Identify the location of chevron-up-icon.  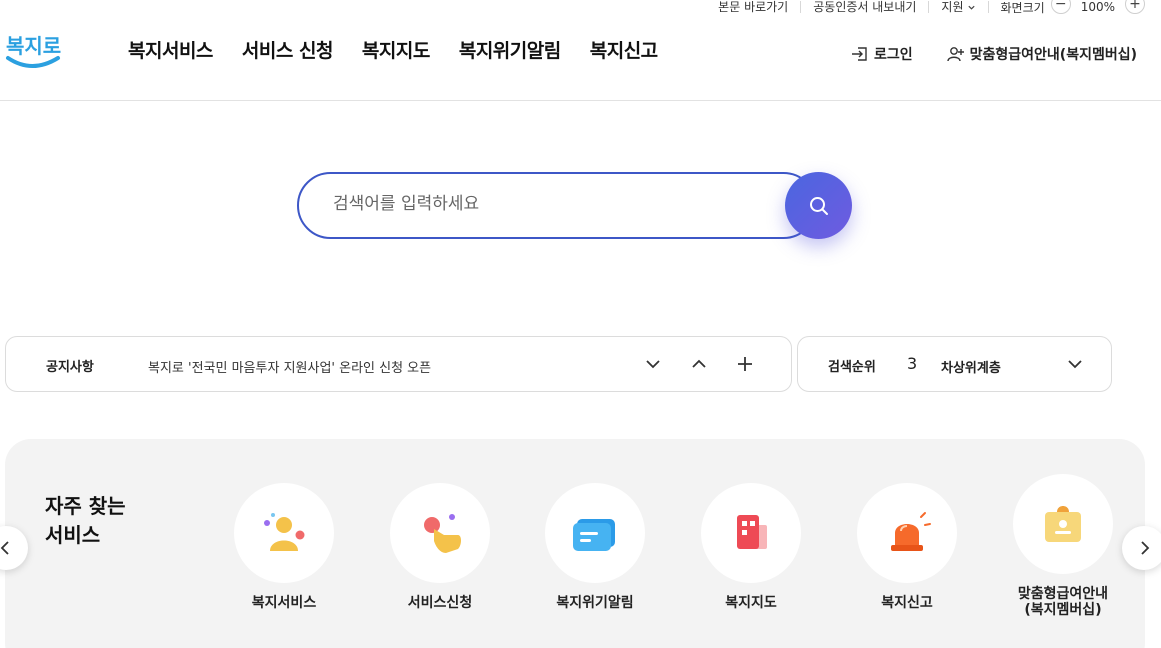
(699, 363).